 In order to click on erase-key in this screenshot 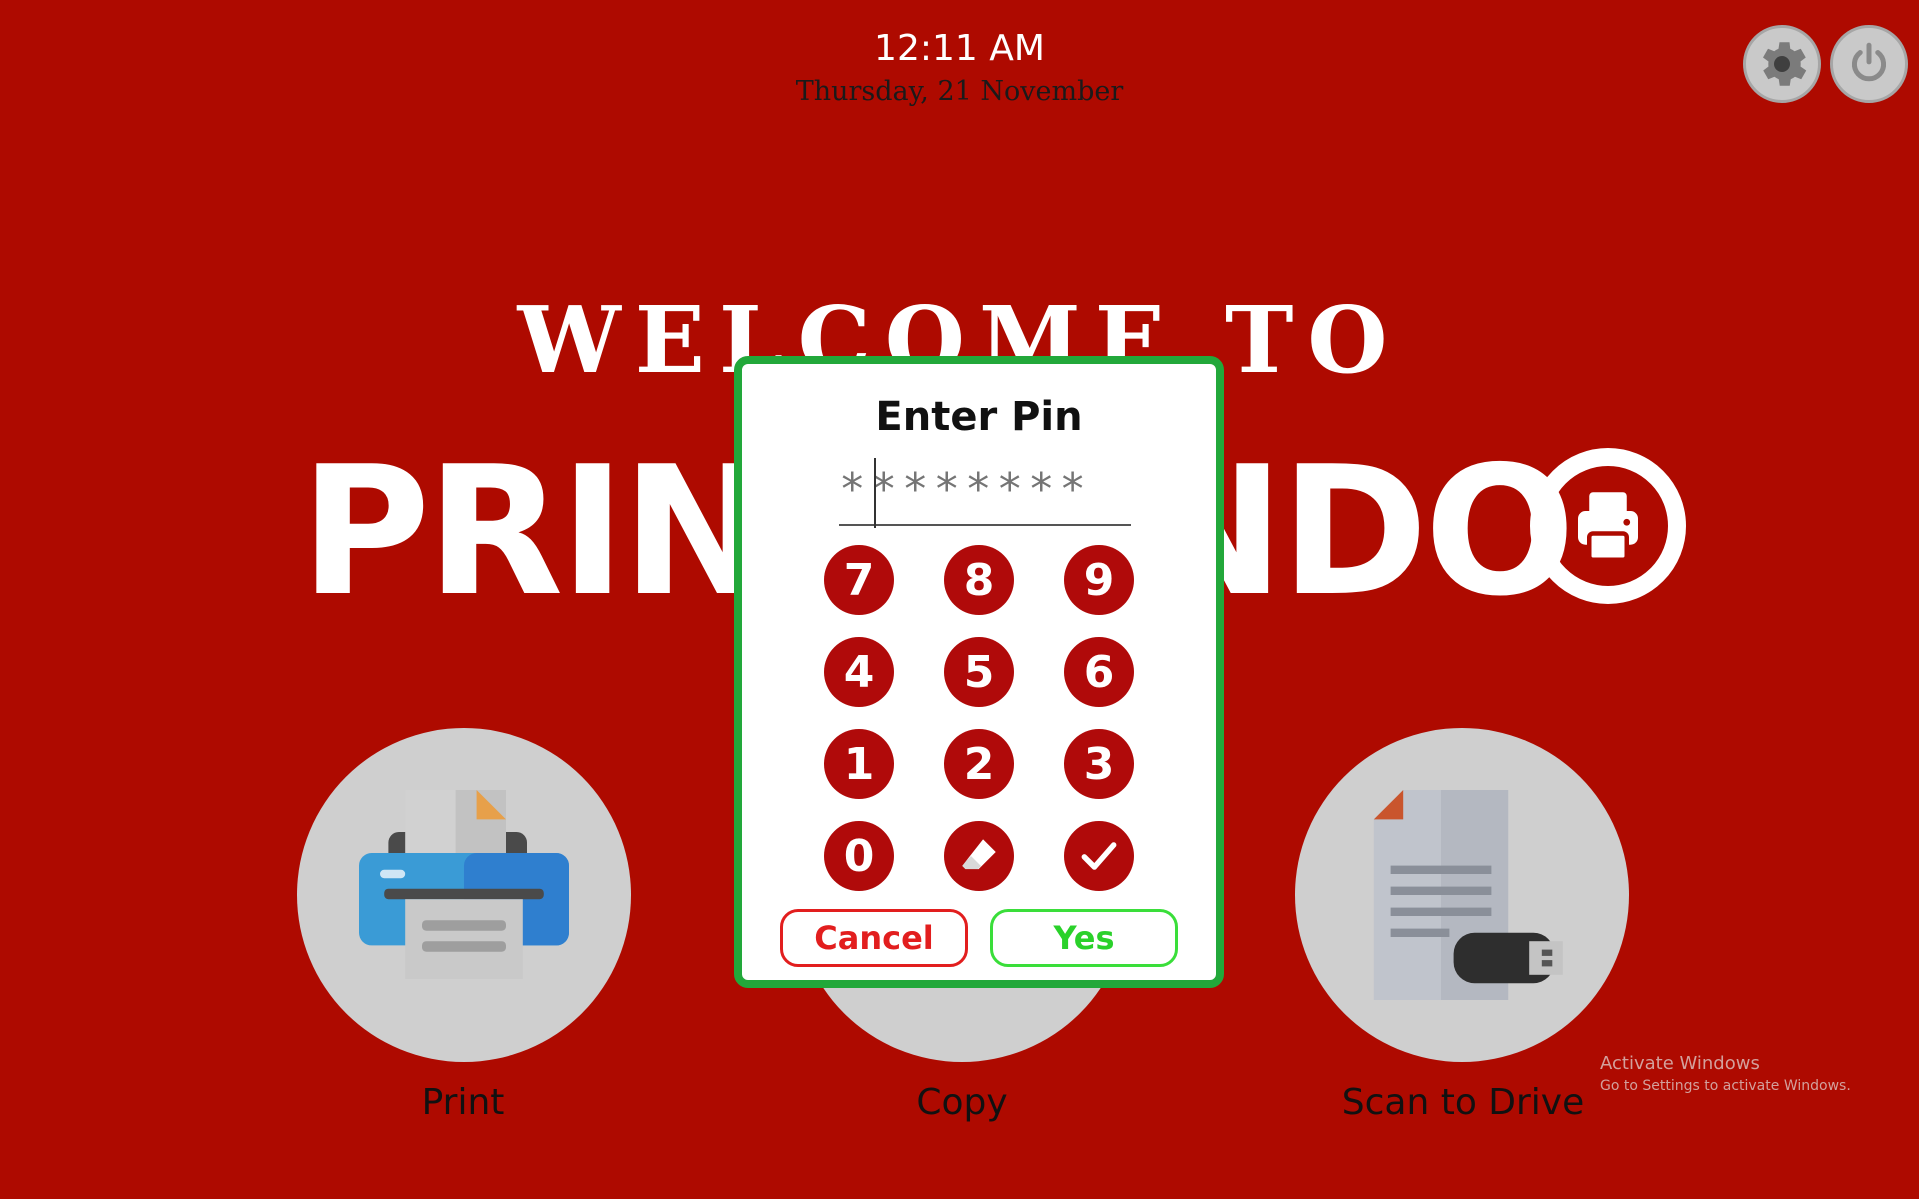, I will do `click(979, 856)`.